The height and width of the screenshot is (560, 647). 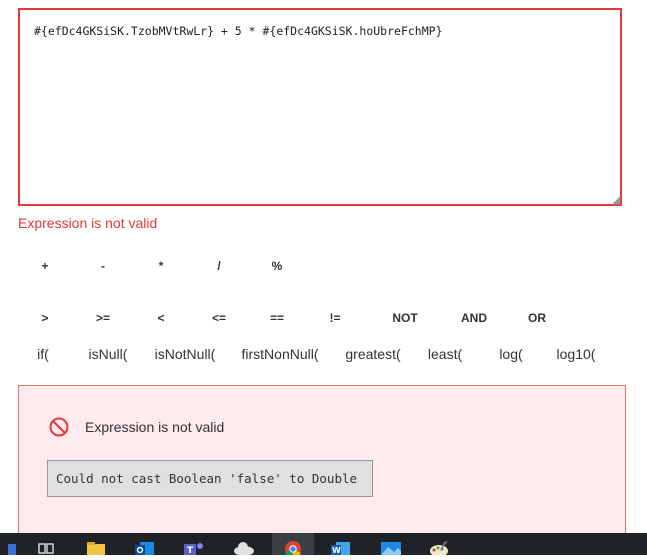 I want to click on chrome-taskbar-slot, so click(x=293, y=545).